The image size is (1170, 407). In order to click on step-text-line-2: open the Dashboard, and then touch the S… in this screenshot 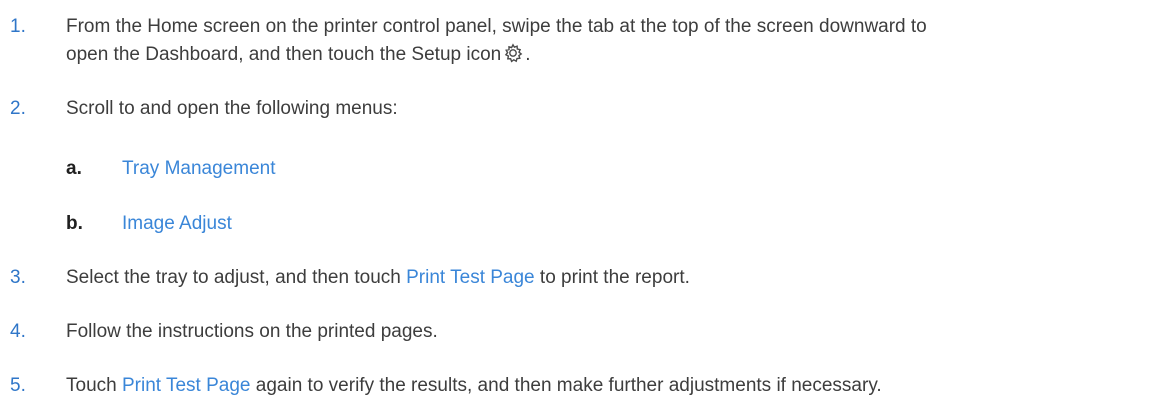, I will do `click(614, 55)`.